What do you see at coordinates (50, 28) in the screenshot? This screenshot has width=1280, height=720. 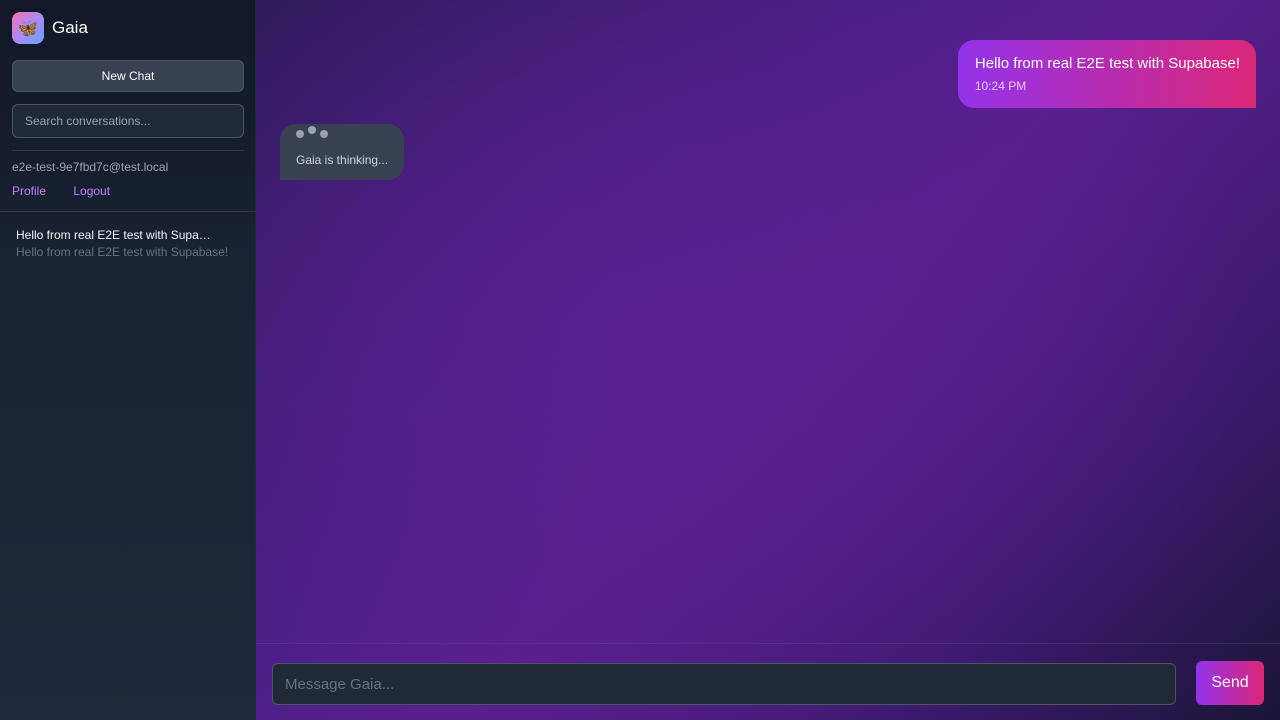 I see `brand: 🦋 Gaia` at bounding box center [50, 28].